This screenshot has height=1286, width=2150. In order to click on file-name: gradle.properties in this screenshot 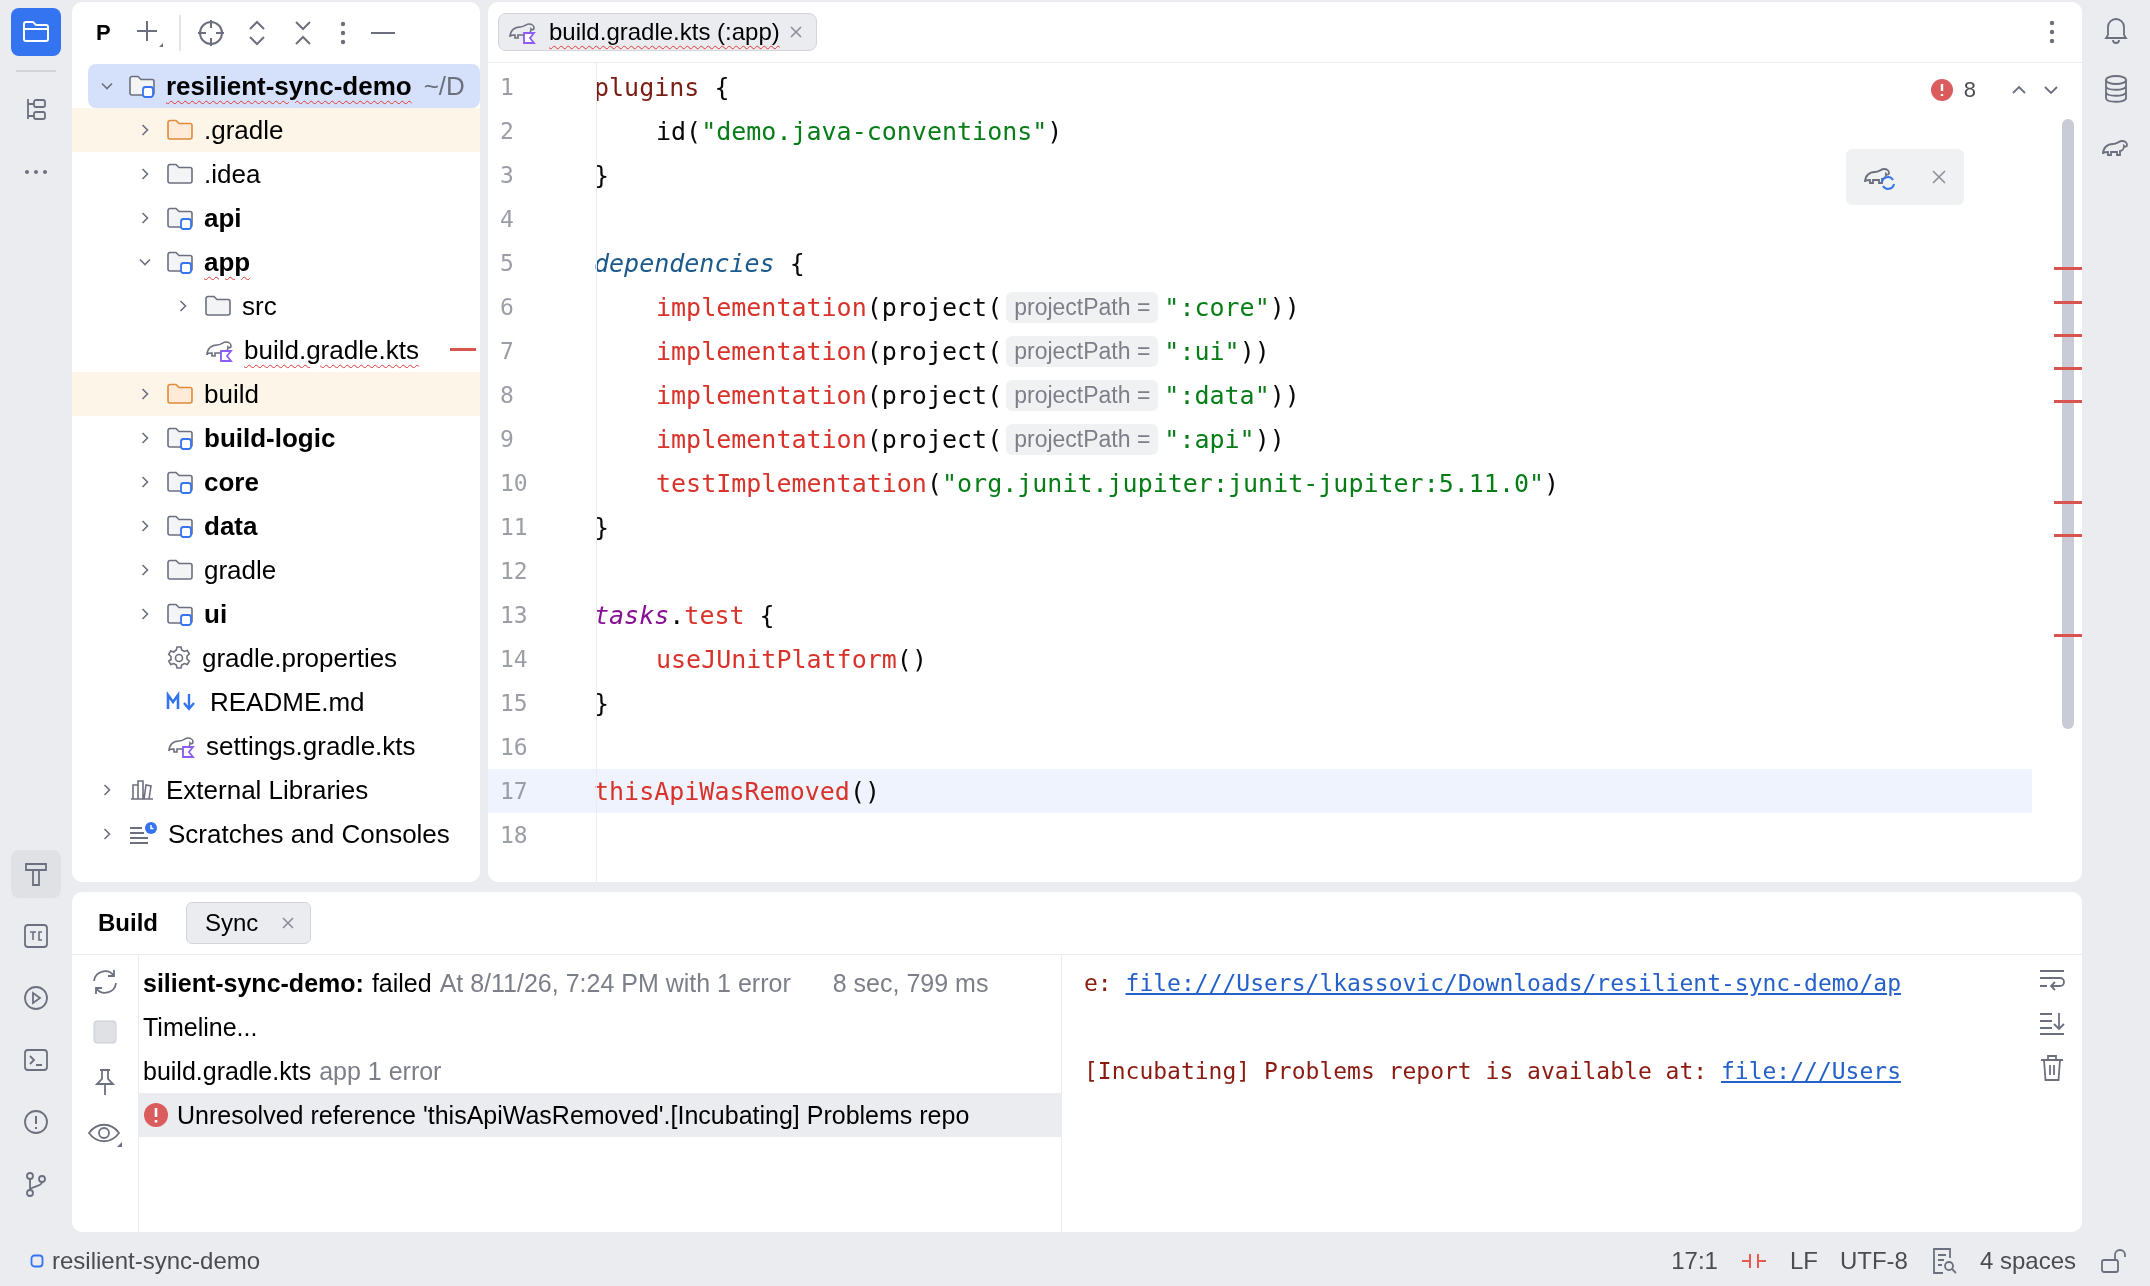, I will do `click(300, 658)`.